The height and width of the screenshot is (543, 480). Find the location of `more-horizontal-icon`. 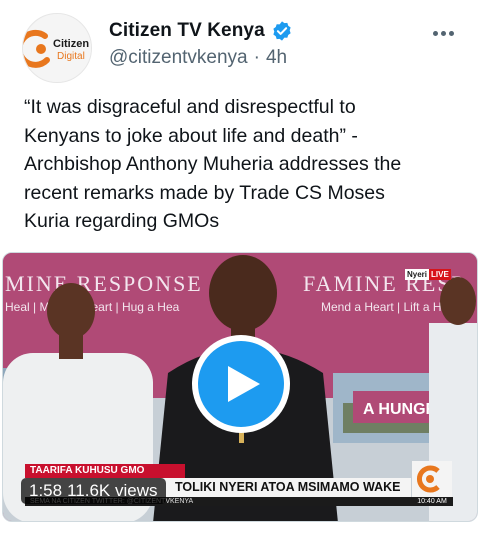

more-horizontal-icon is located at coordinates (435, 33).